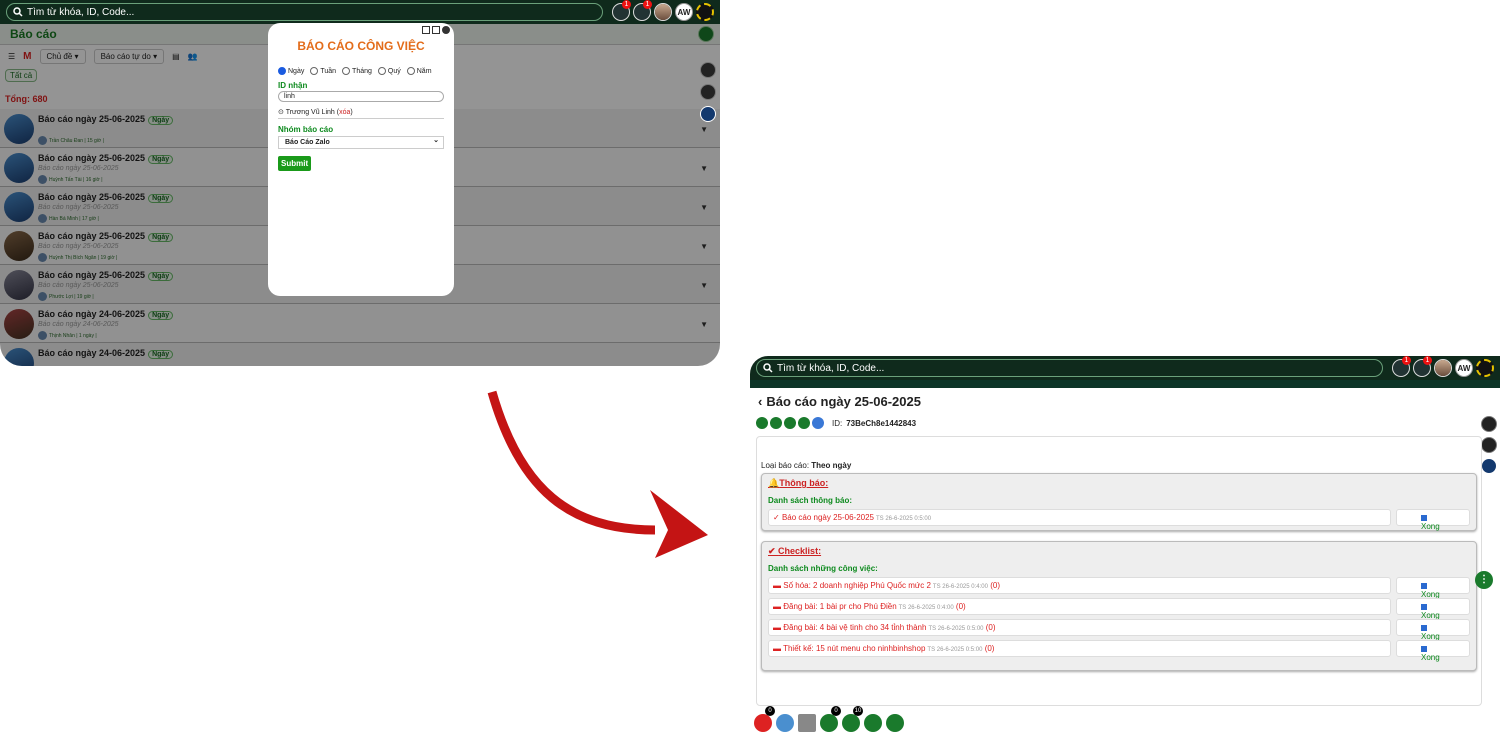 The width and height of the screenshot is (1500, 734). I want to click on report-id: 73BeCh8e1442843, so click(881, 423).